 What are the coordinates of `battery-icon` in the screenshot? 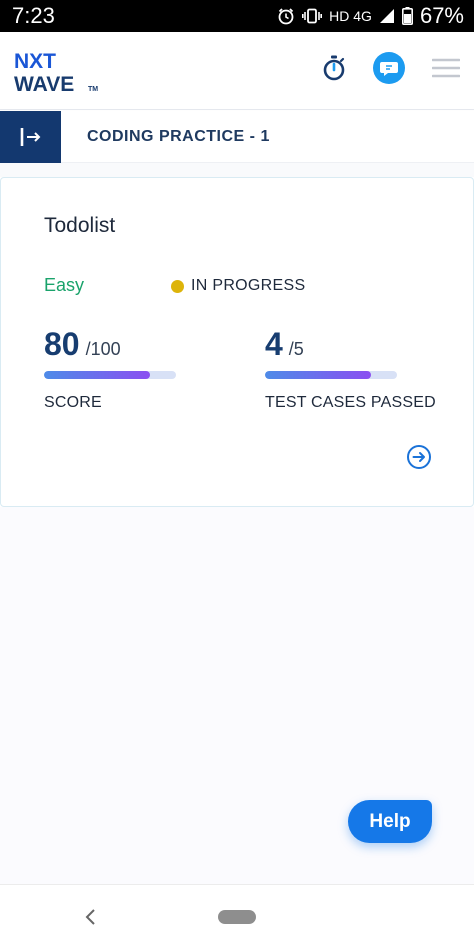 It's located at (407, 16).